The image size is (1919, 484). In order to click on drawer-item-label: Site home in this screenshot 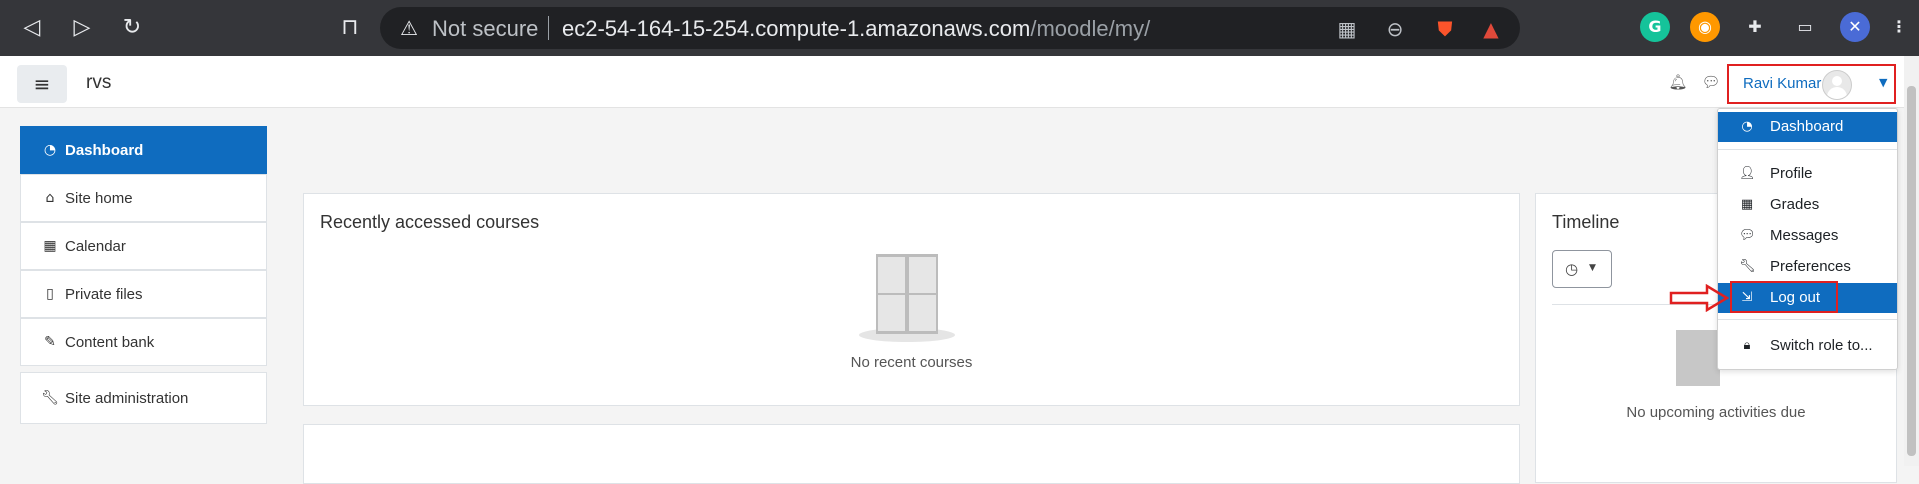, I will do `click(99, 198)`.